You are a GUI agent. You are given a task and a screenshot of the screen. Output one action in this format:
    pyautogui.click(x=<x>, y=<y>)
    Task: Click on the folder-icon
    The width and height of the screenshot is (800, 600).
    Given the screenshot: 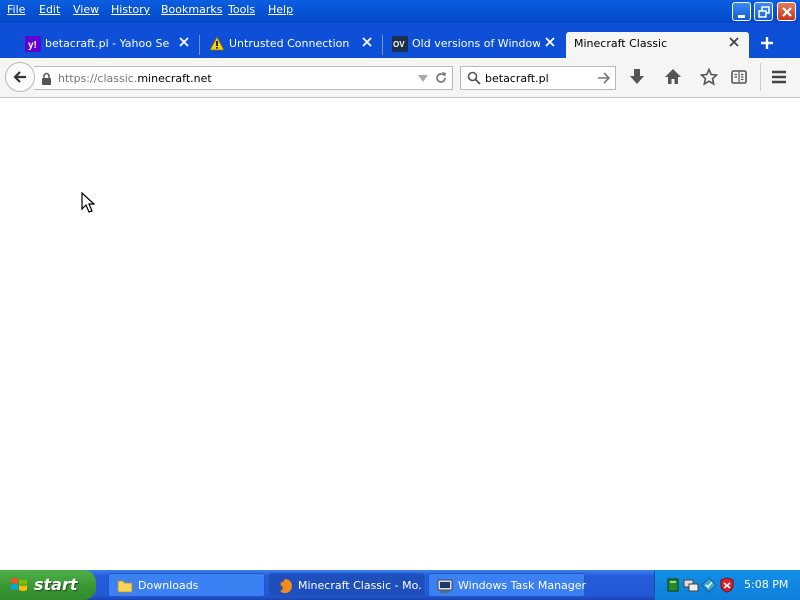 What is the action you would take?
    pyautogui.click(x=125, y=586)
    